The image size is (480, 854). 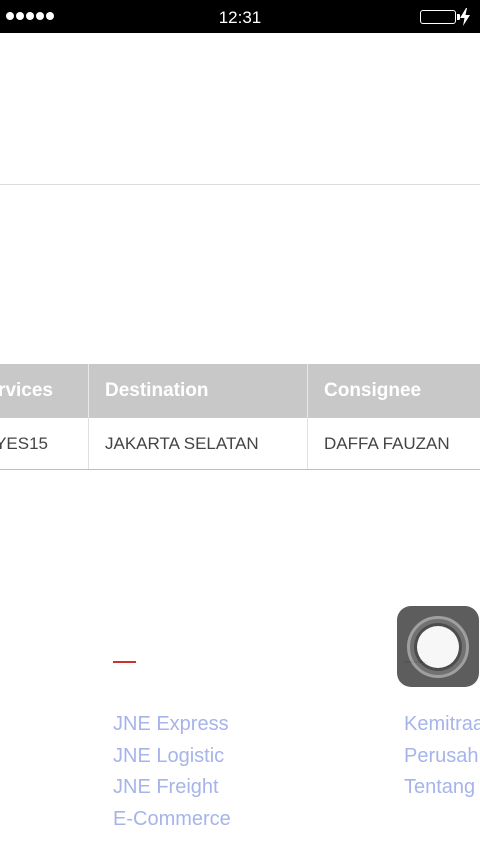 I want to click on header-services: ervices, so click(x=26, y=390).